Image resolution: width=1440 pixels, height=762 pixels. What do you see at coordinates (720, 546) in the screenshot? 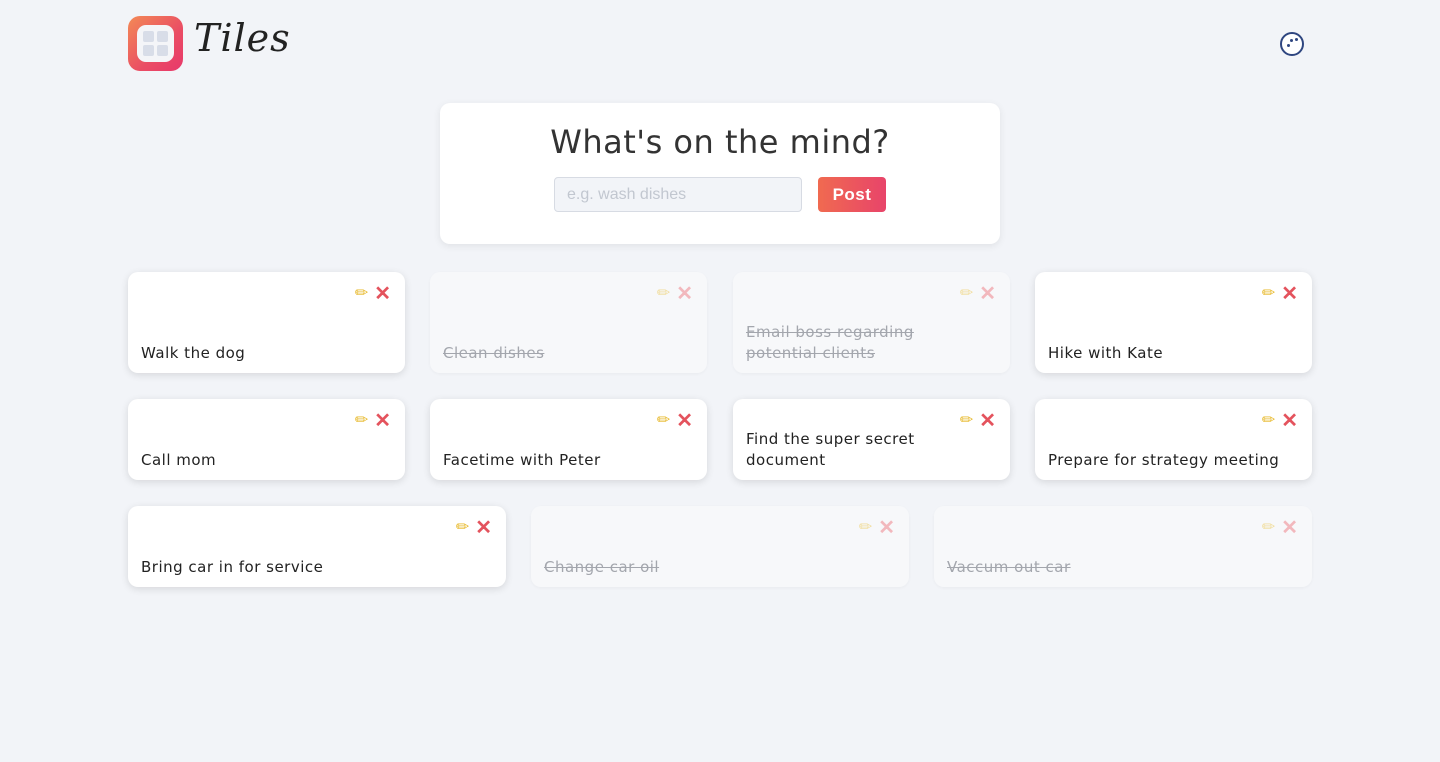
I see `tile: ✏ ✕ Change car oil` at bounding box center [720, 546].